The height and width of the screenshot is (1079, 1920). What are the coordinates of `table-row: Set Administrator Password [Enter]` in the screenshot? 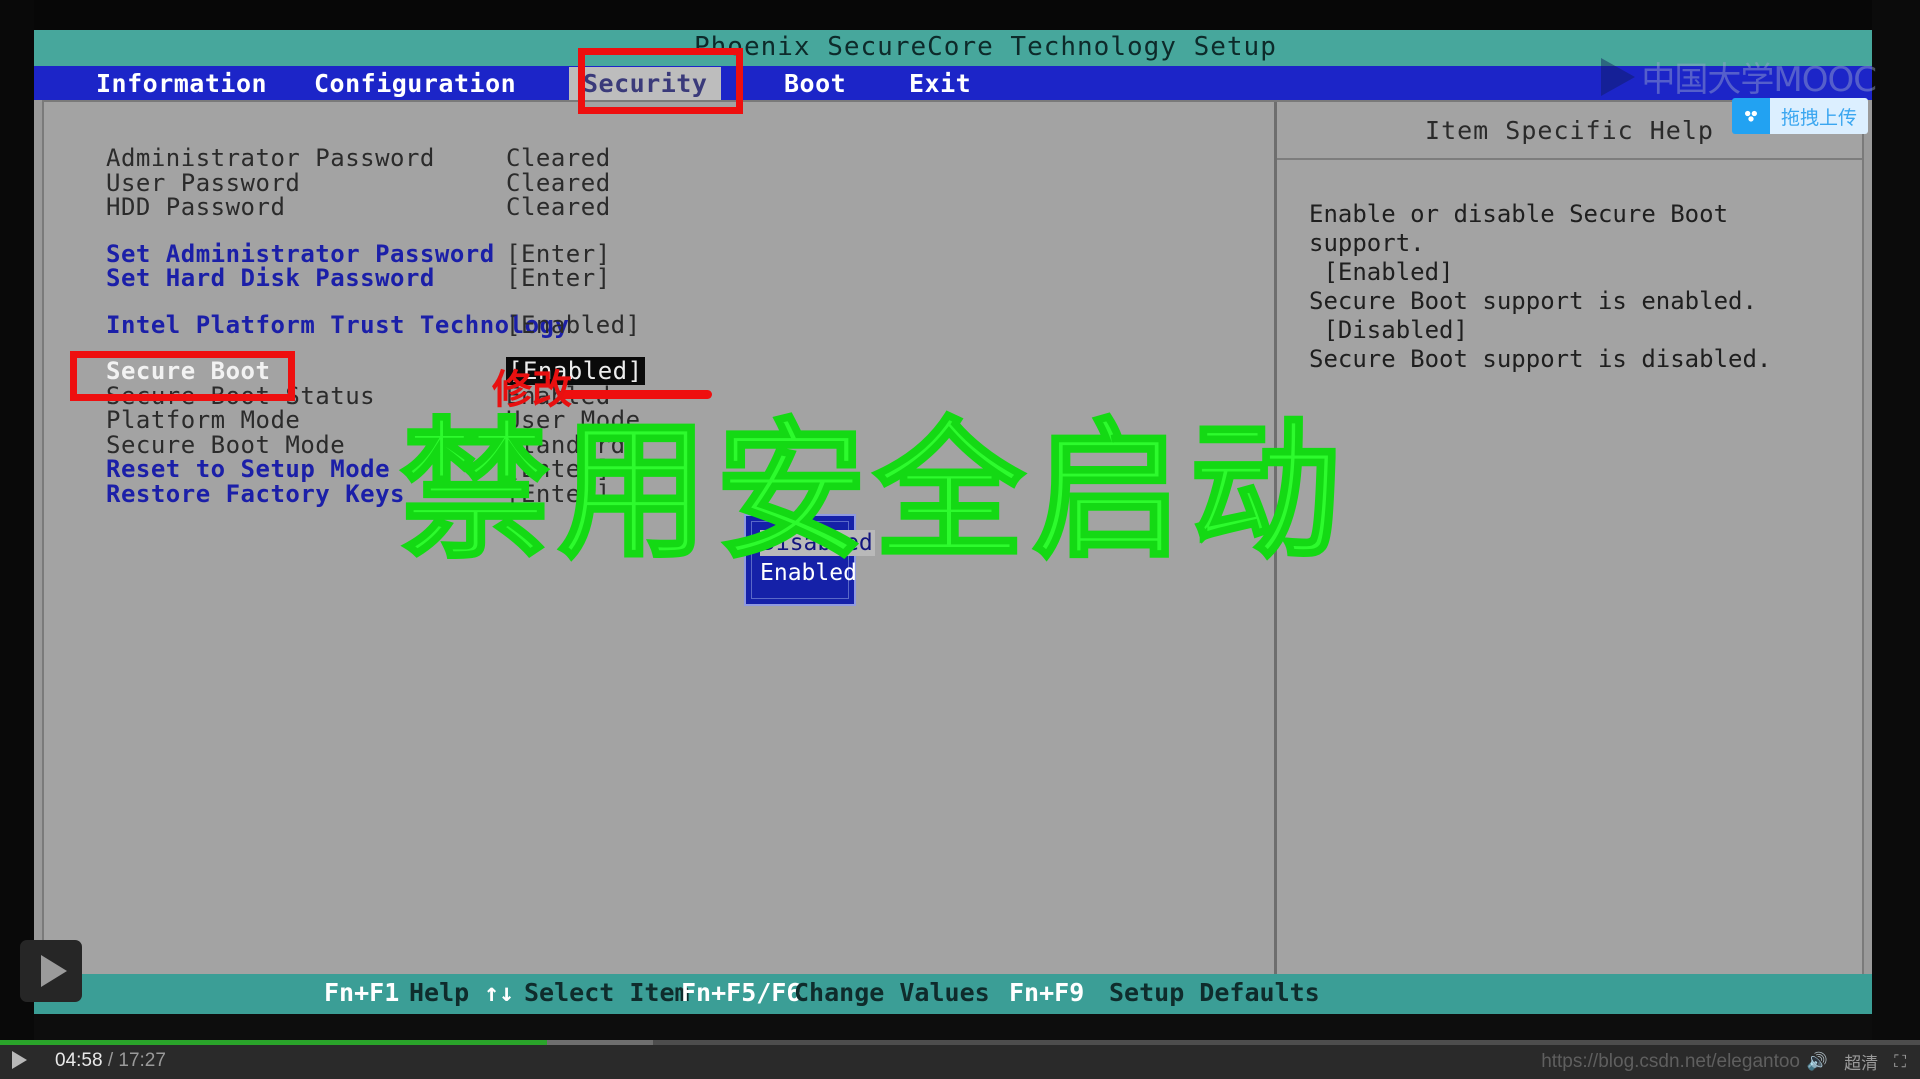 It's located at (676, 254).